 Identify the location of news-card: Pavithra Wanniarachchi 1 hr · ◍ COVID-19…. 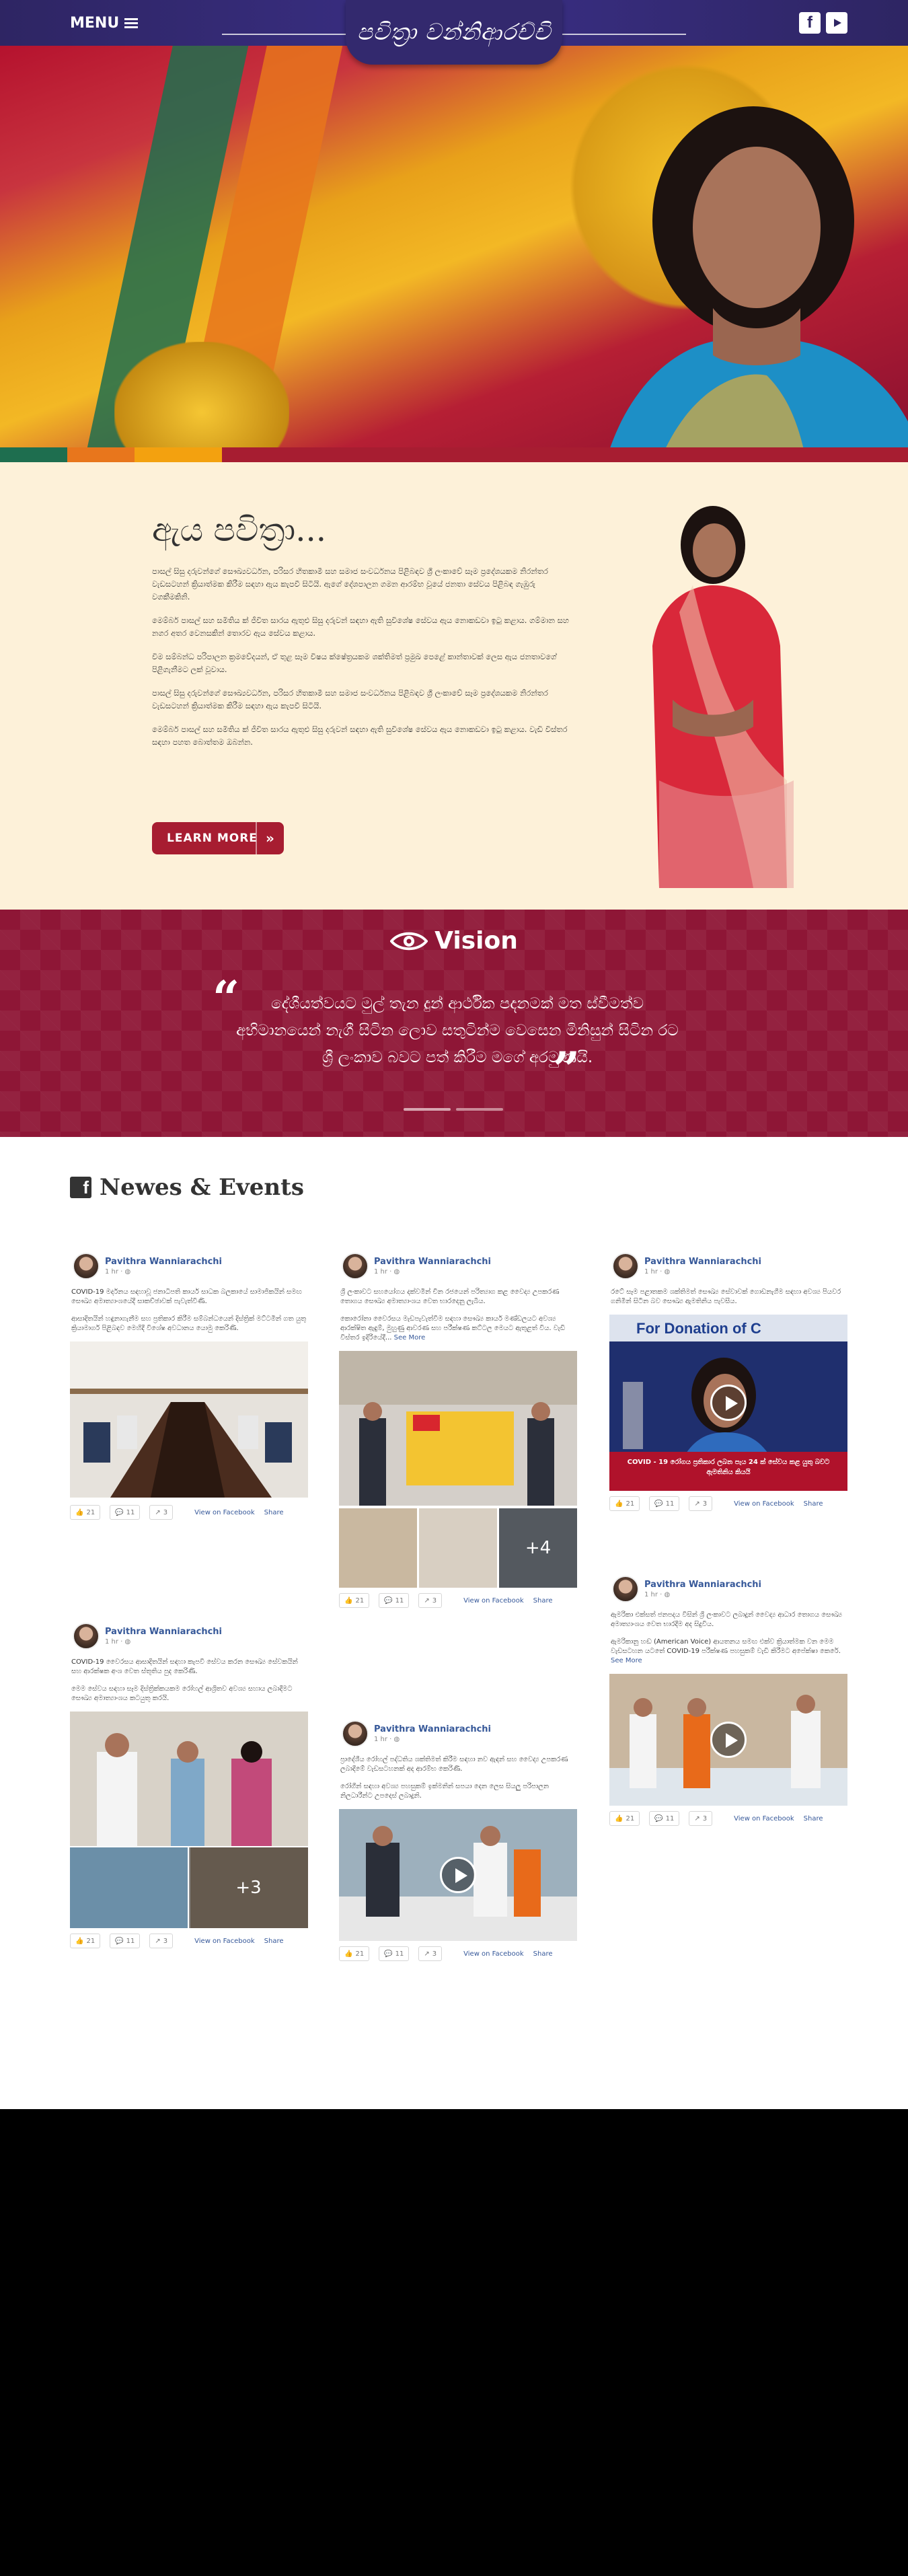
(189, 1388).